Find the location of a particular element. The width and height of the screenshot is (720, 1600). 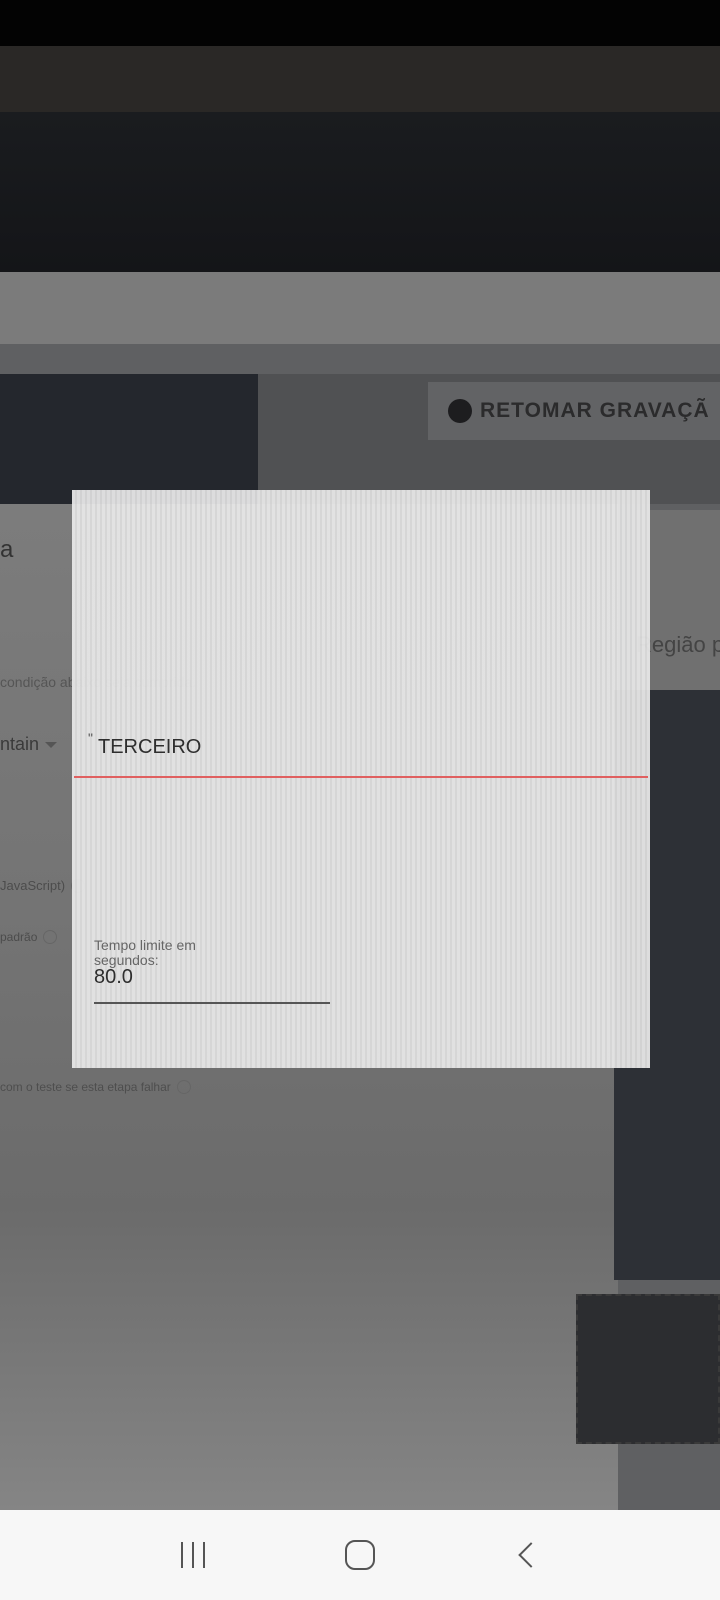

browser-toolbar is located at coordinates (360, 230).